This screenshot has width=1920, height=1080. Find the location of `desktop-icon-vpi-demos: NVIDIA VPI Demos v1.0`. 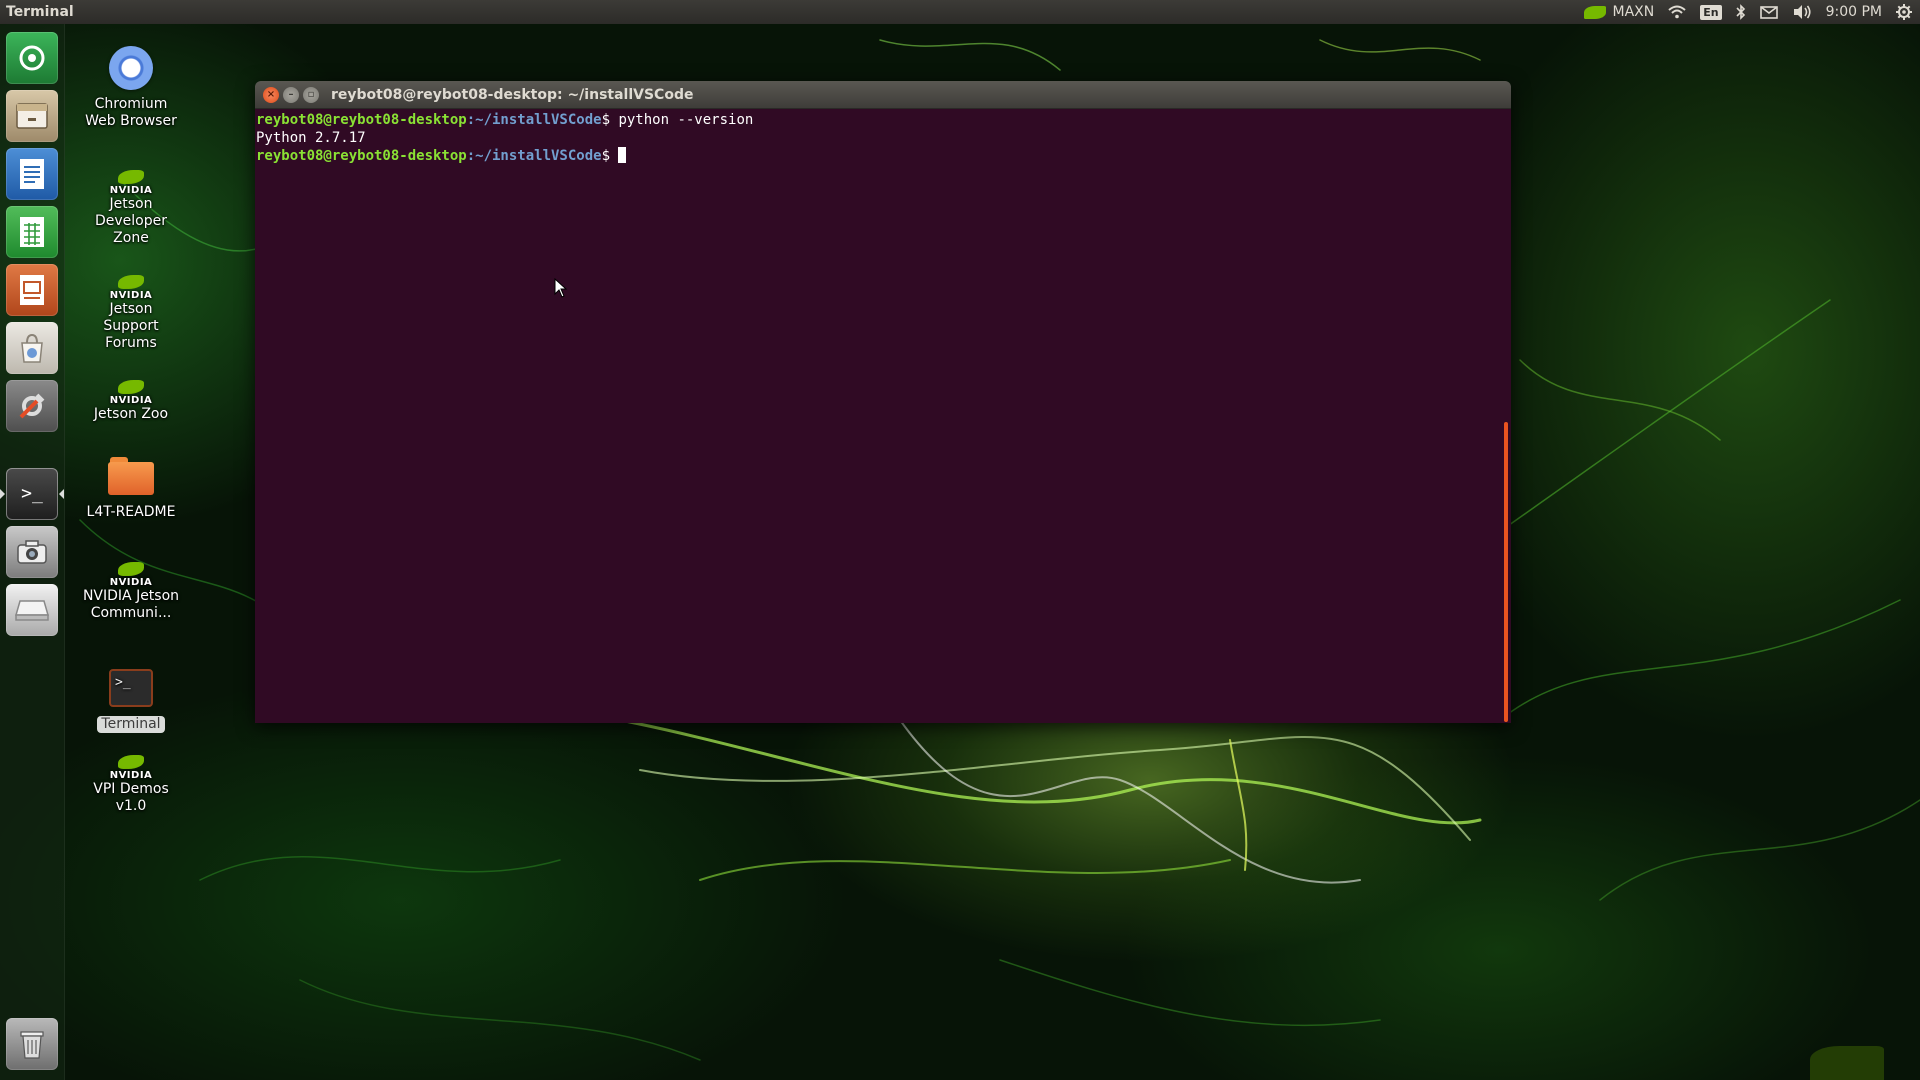

desktop-icon-vpi-demos: NVIDIA VPI Demos v1.0 is located at coordinates (131, 780).